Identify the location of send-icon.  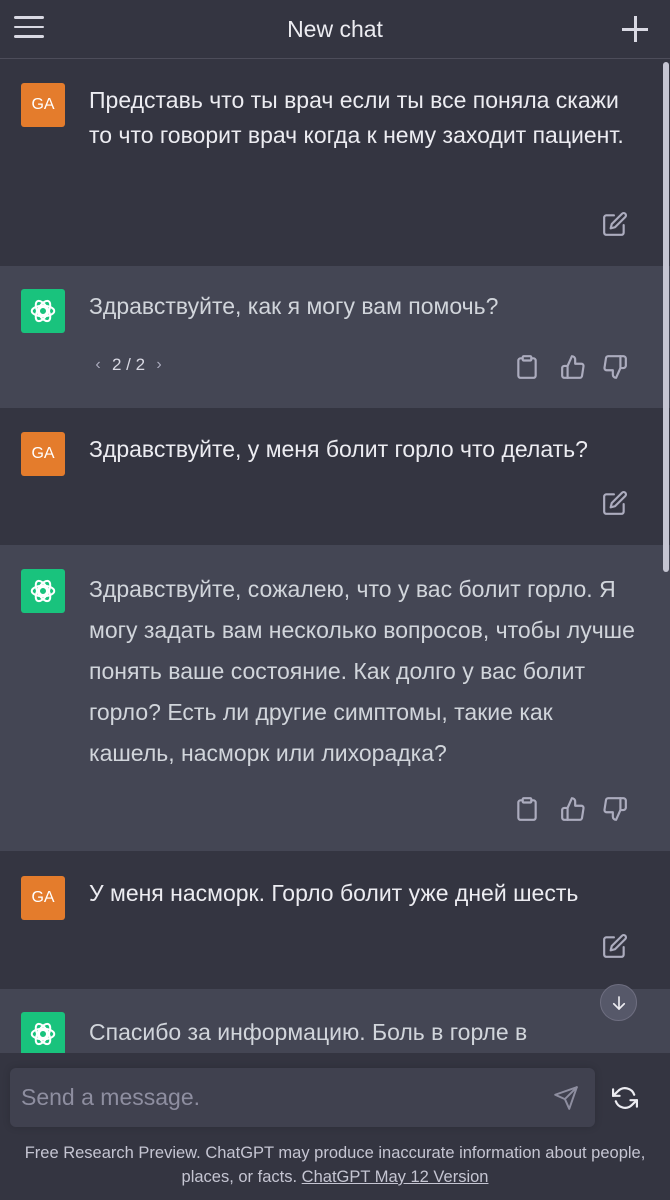
(566, 1098).